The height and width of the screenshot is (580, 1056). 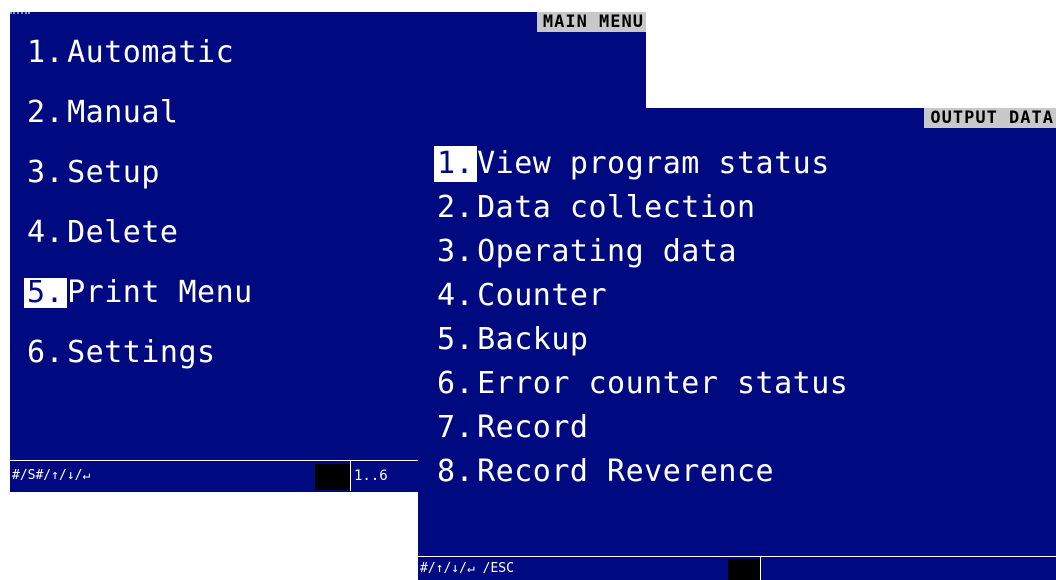 What do you see at coordinates (542, 295) in the screenshot?
I see `menu-item-label: Counter` at bounding box center [542, 295].